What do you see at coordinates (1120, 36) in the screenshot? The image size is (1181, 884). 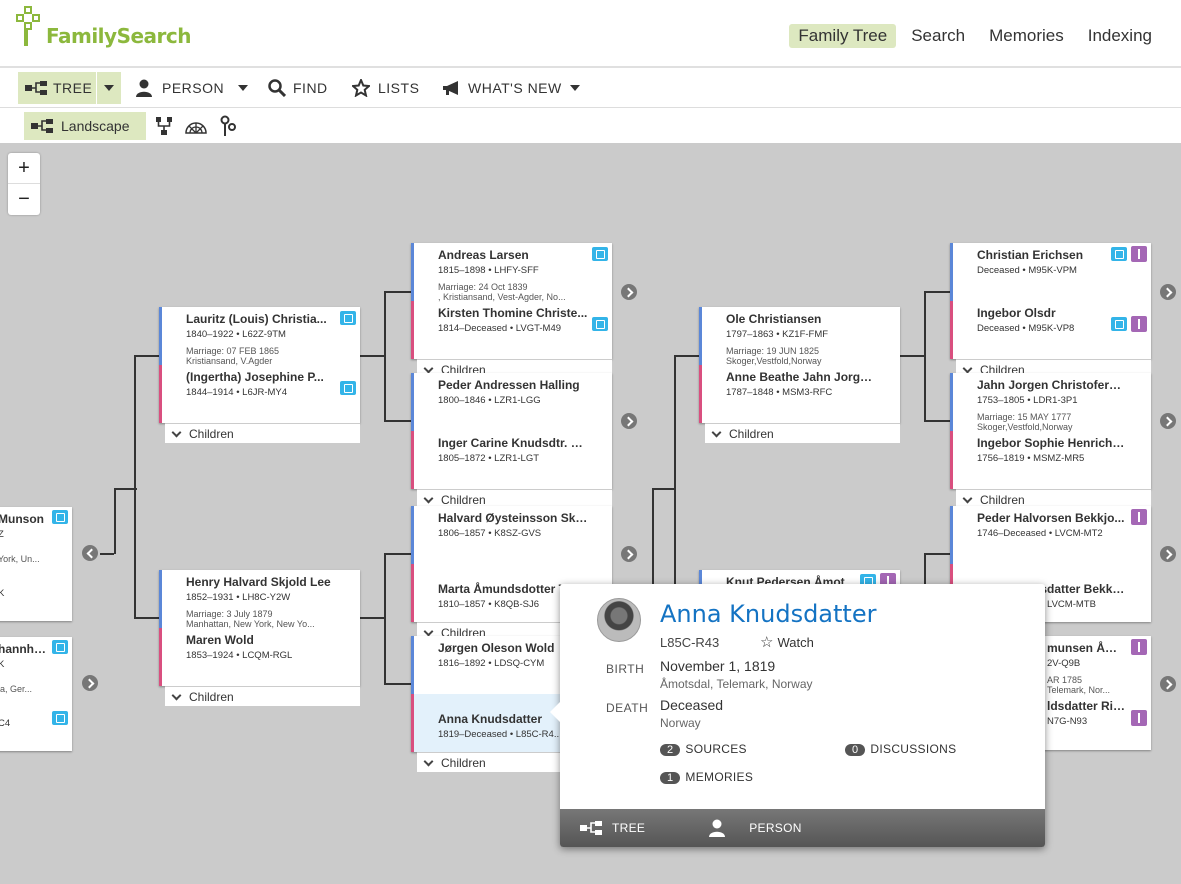 I see `nav-indexing: Indexing` at bounding box center [1120, 36].